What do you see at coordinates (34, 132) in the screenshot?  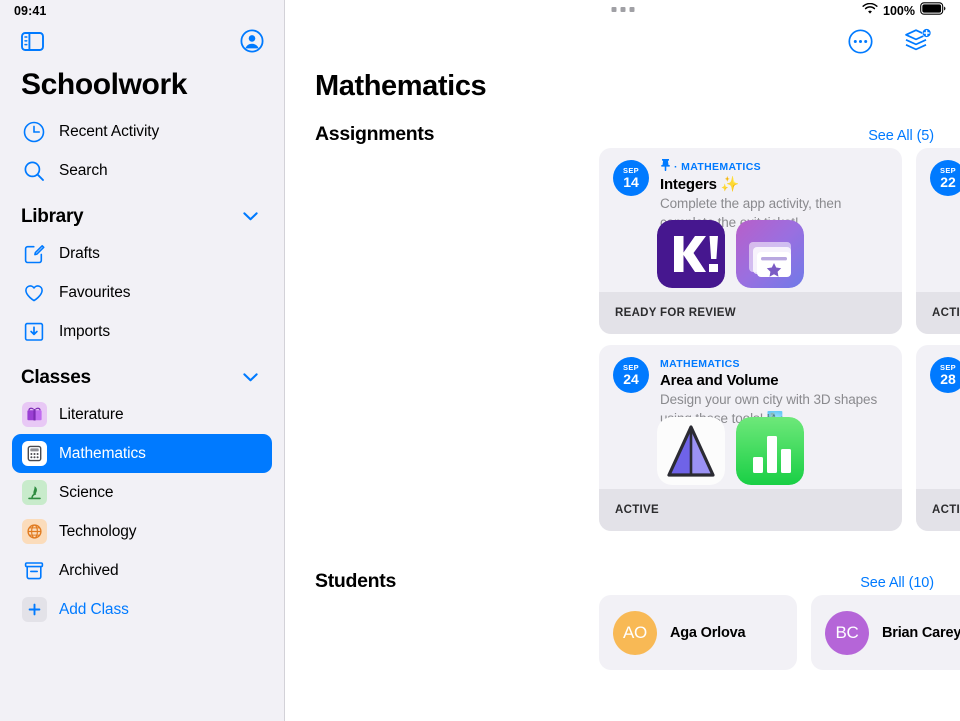 I see `clock-icon` at bounding box center [34, 132].